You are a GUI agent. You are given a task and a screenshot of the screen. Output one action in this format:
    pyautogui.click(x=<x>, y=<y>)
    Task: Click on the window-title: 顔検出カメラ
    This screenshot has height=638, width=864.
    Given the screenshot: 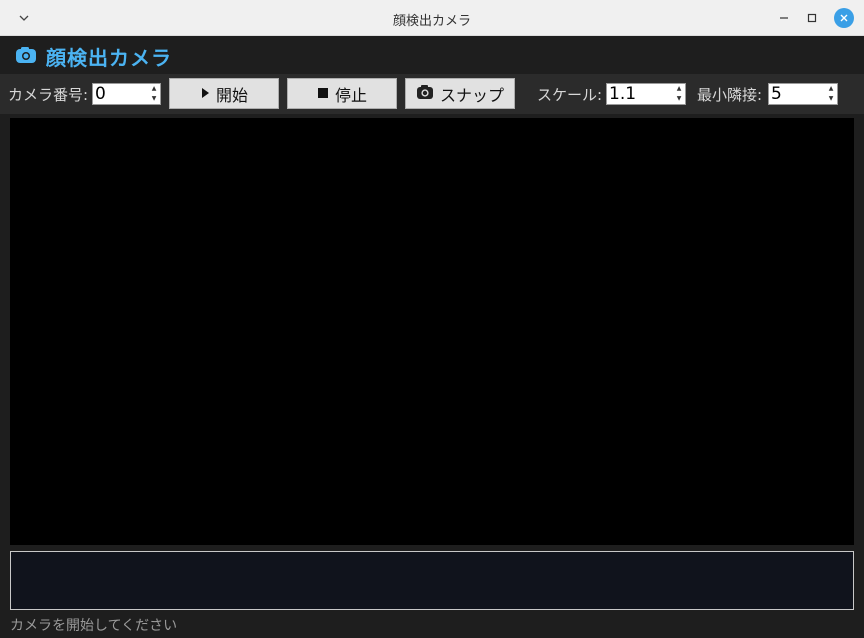 What is the action you would take?
    pyautogui.click(x=431, y=21)
    